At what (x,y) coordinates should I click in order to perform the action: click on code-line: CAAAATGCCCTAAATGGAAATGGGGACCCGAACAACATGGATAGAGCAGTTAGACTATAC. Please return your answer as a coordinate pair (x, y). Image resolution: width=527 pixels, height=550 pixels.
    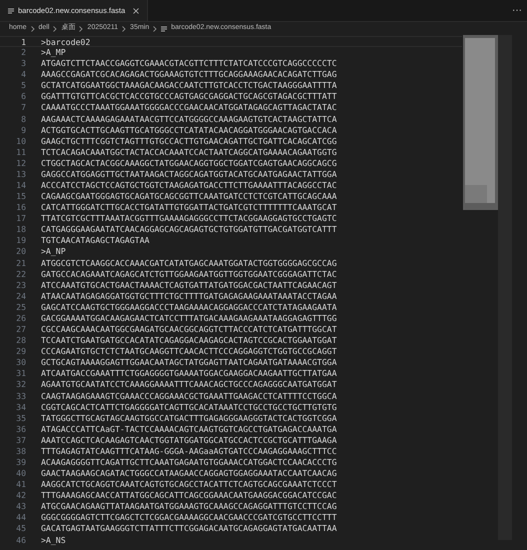
    Looking at the image, I should click on (189, 108).